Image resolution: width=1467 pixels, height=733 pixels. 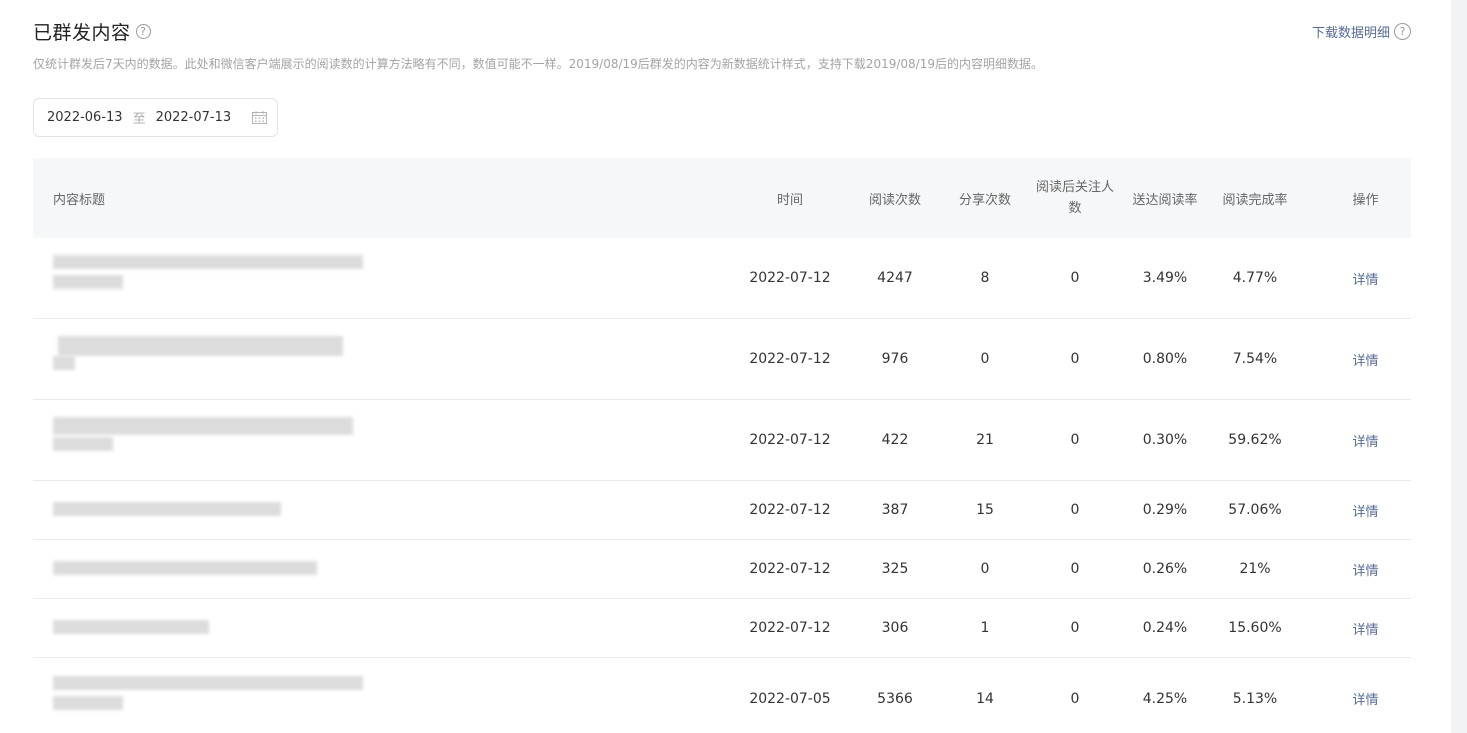 I want to click on title-row: 已群发内容 ?, so click(x=92, y=31).